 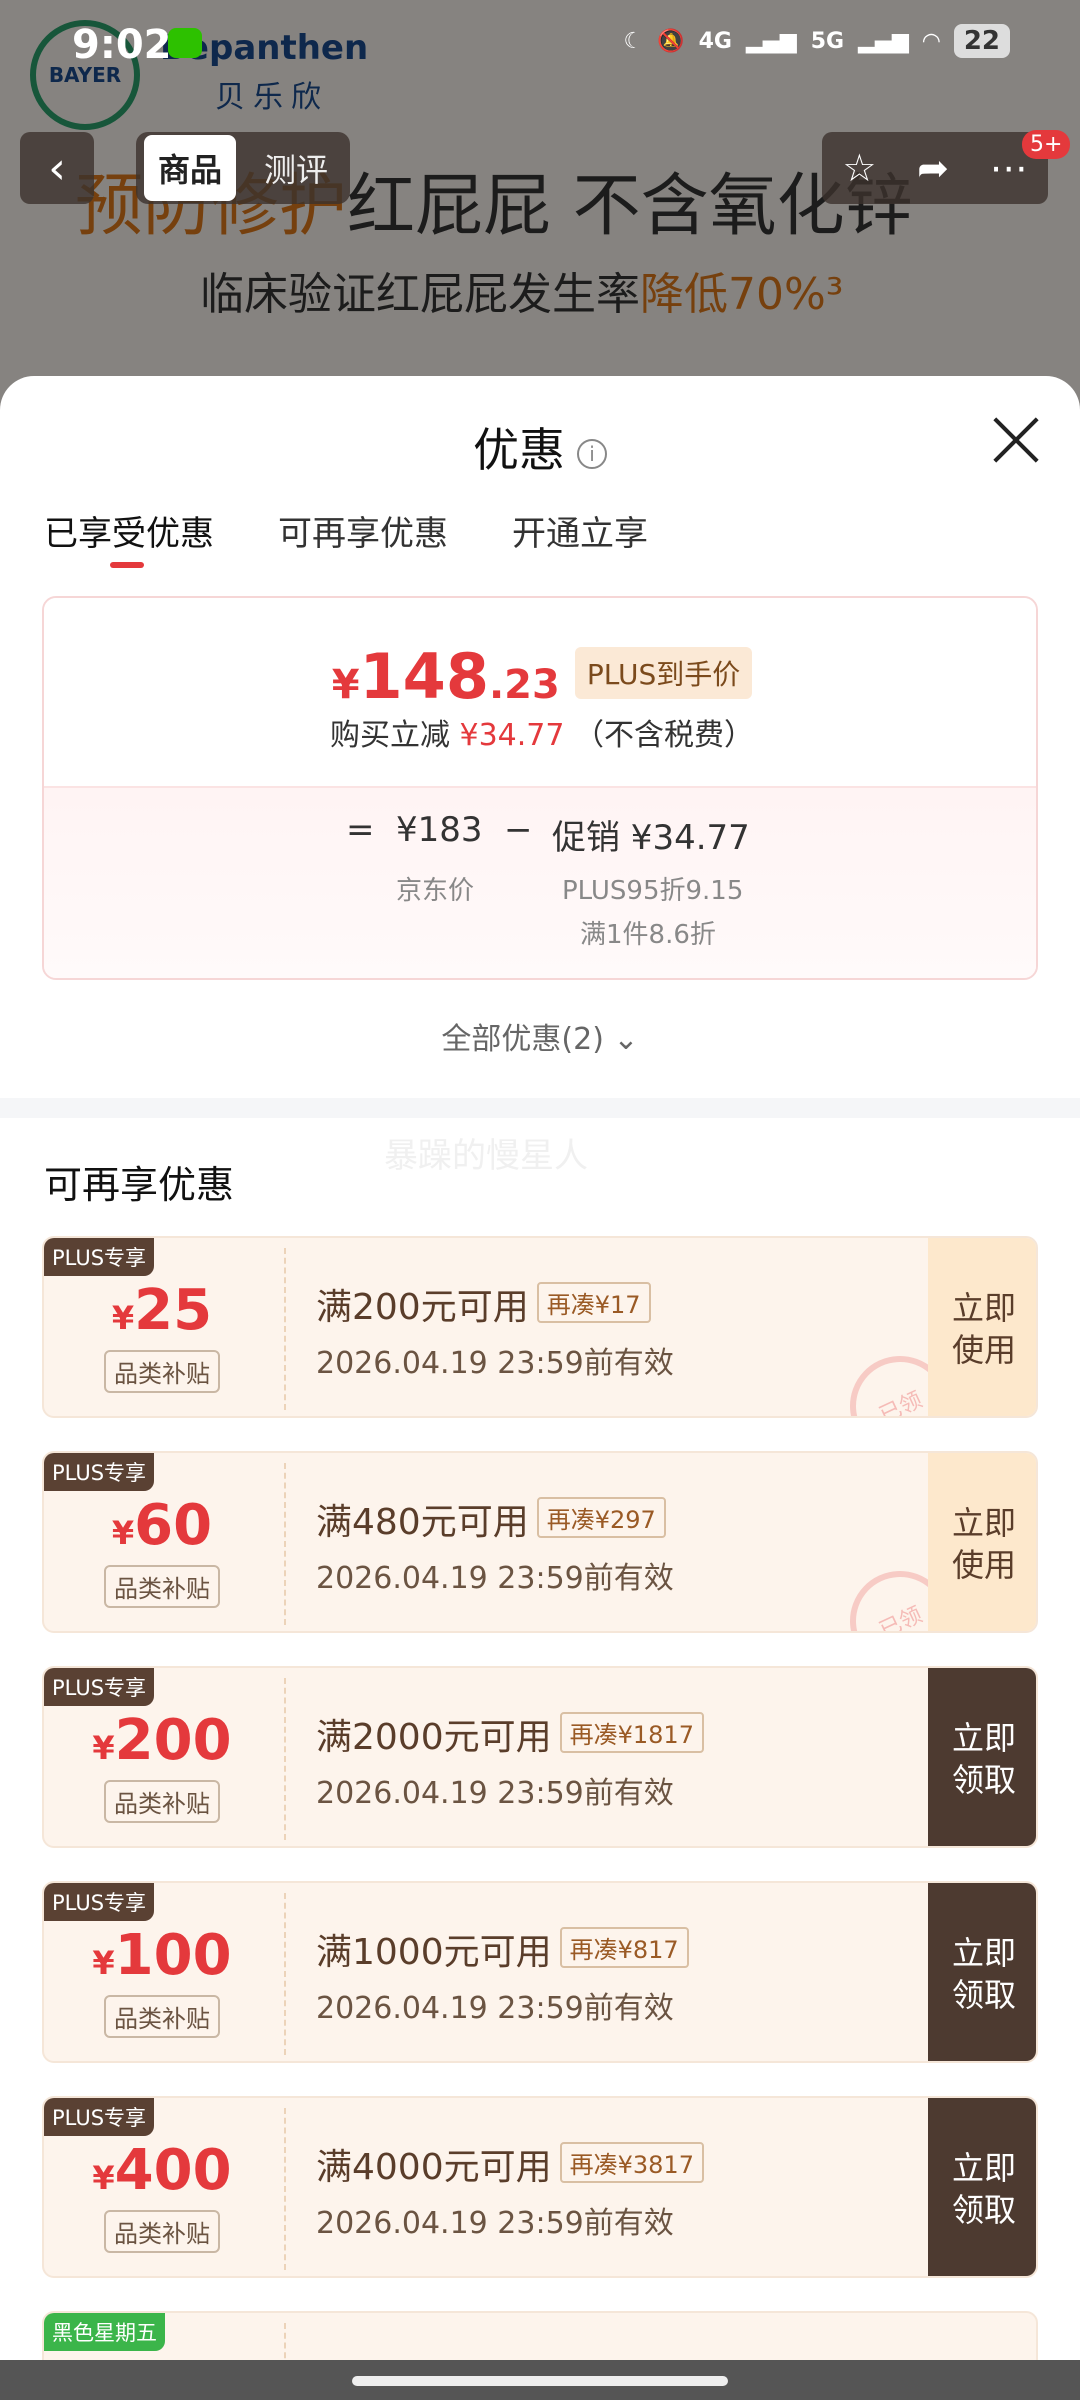 I want to click on more-icon: ⋯, so click(x=1009, y=168).